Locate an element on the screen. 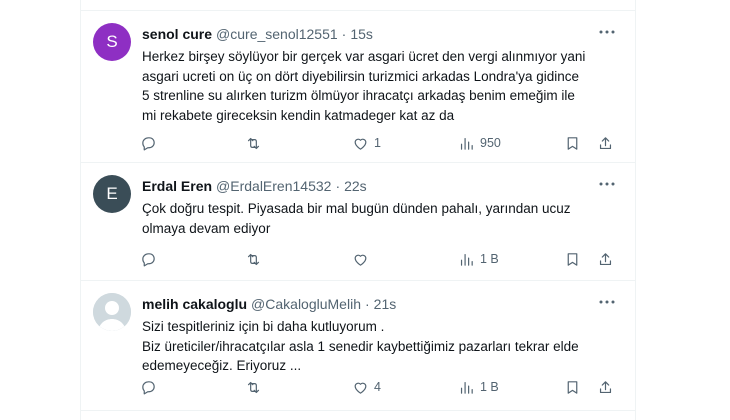 This screenshot has height=420, width=730. tweet-text-line: olmaya devam ediyor is located at coordinates (206, 228).